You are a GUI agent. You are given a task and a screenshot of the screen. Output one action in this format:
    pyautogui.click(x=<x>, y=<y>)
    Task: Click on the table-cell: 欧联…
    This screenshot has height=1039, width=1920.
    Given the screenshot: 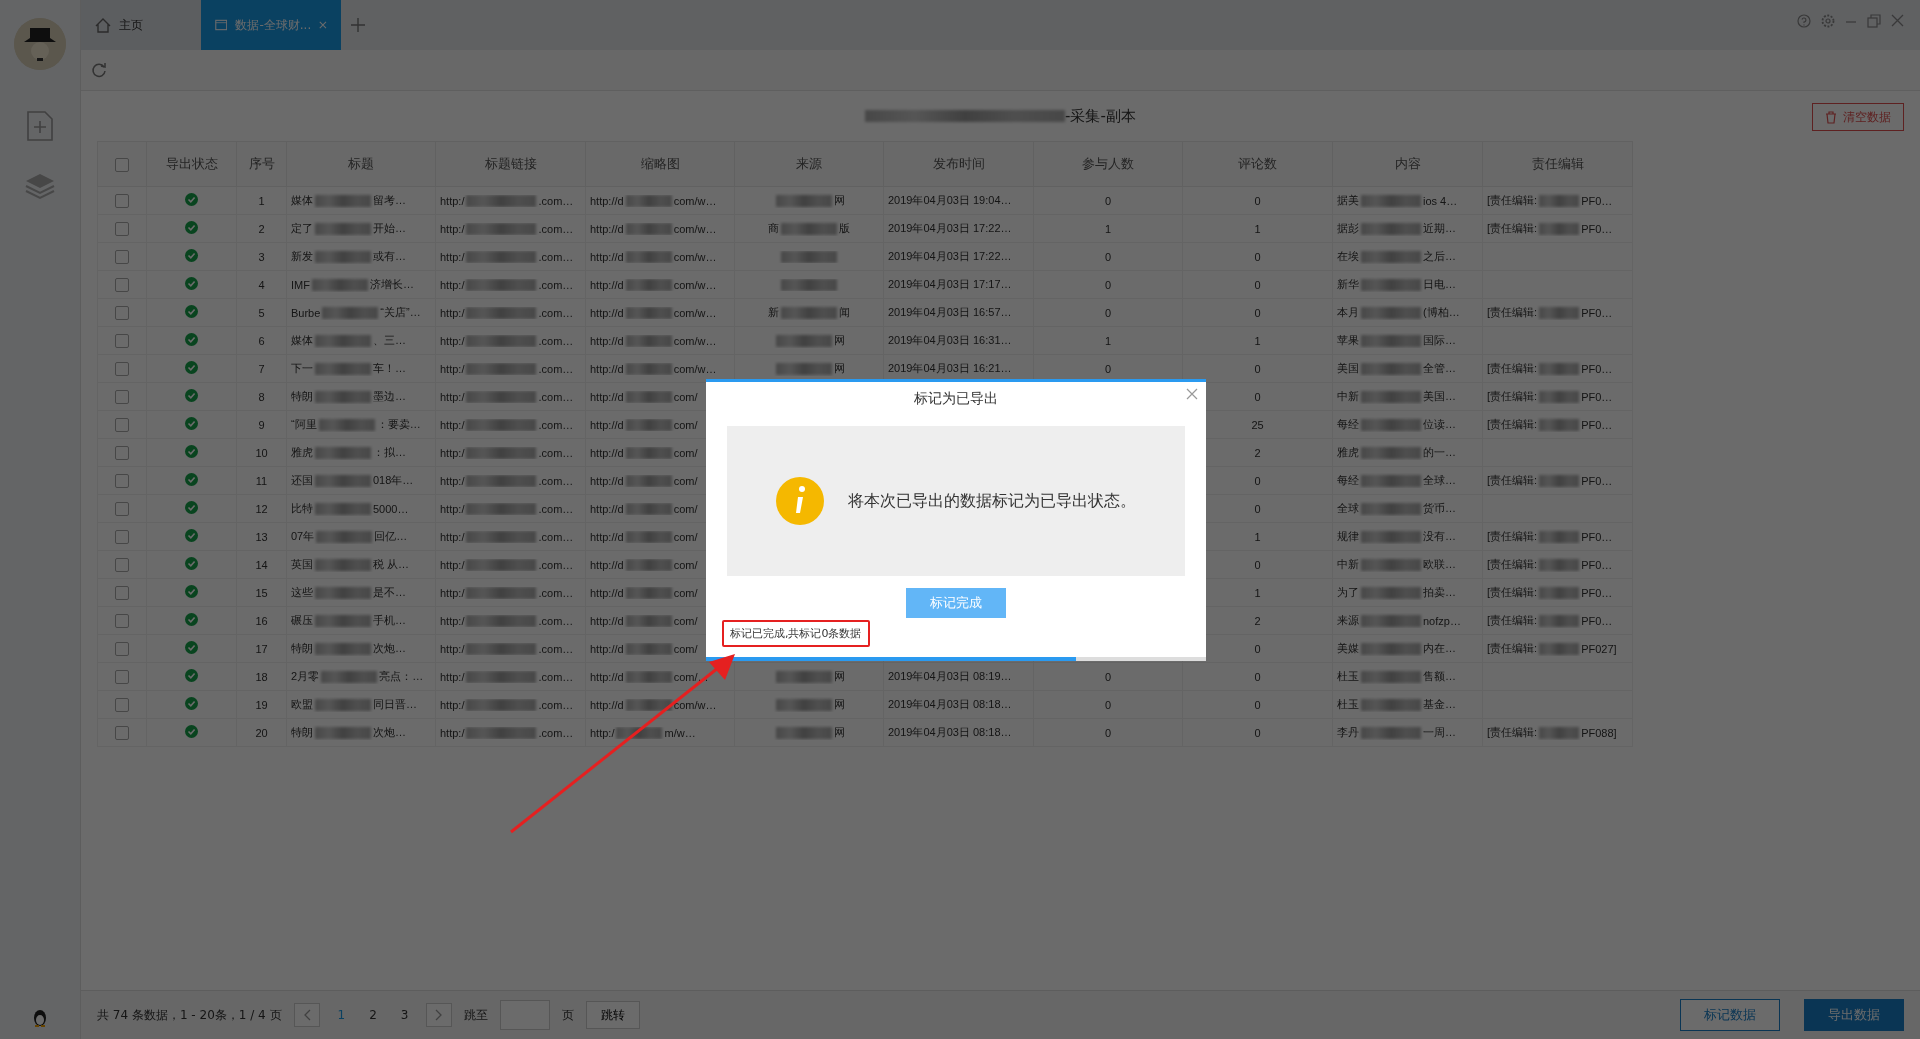 What is the action you would take?
    pyautogui.click(x=1439, y=564)
    